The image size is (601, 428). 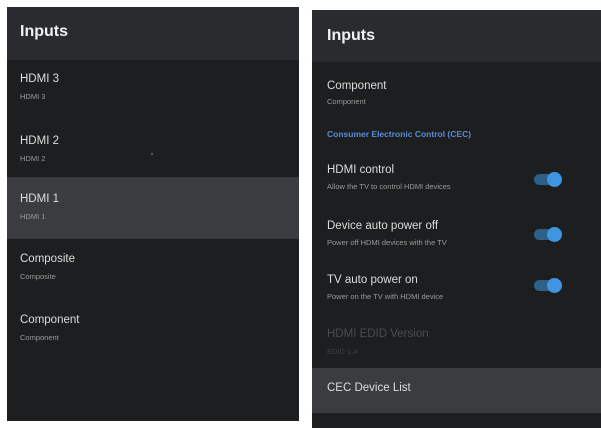 What do you see at coordinates (372, 280) in the screenshot?
I see `tv-auto-power-on-title: TV auto power on` at bounding box center [372, 280].